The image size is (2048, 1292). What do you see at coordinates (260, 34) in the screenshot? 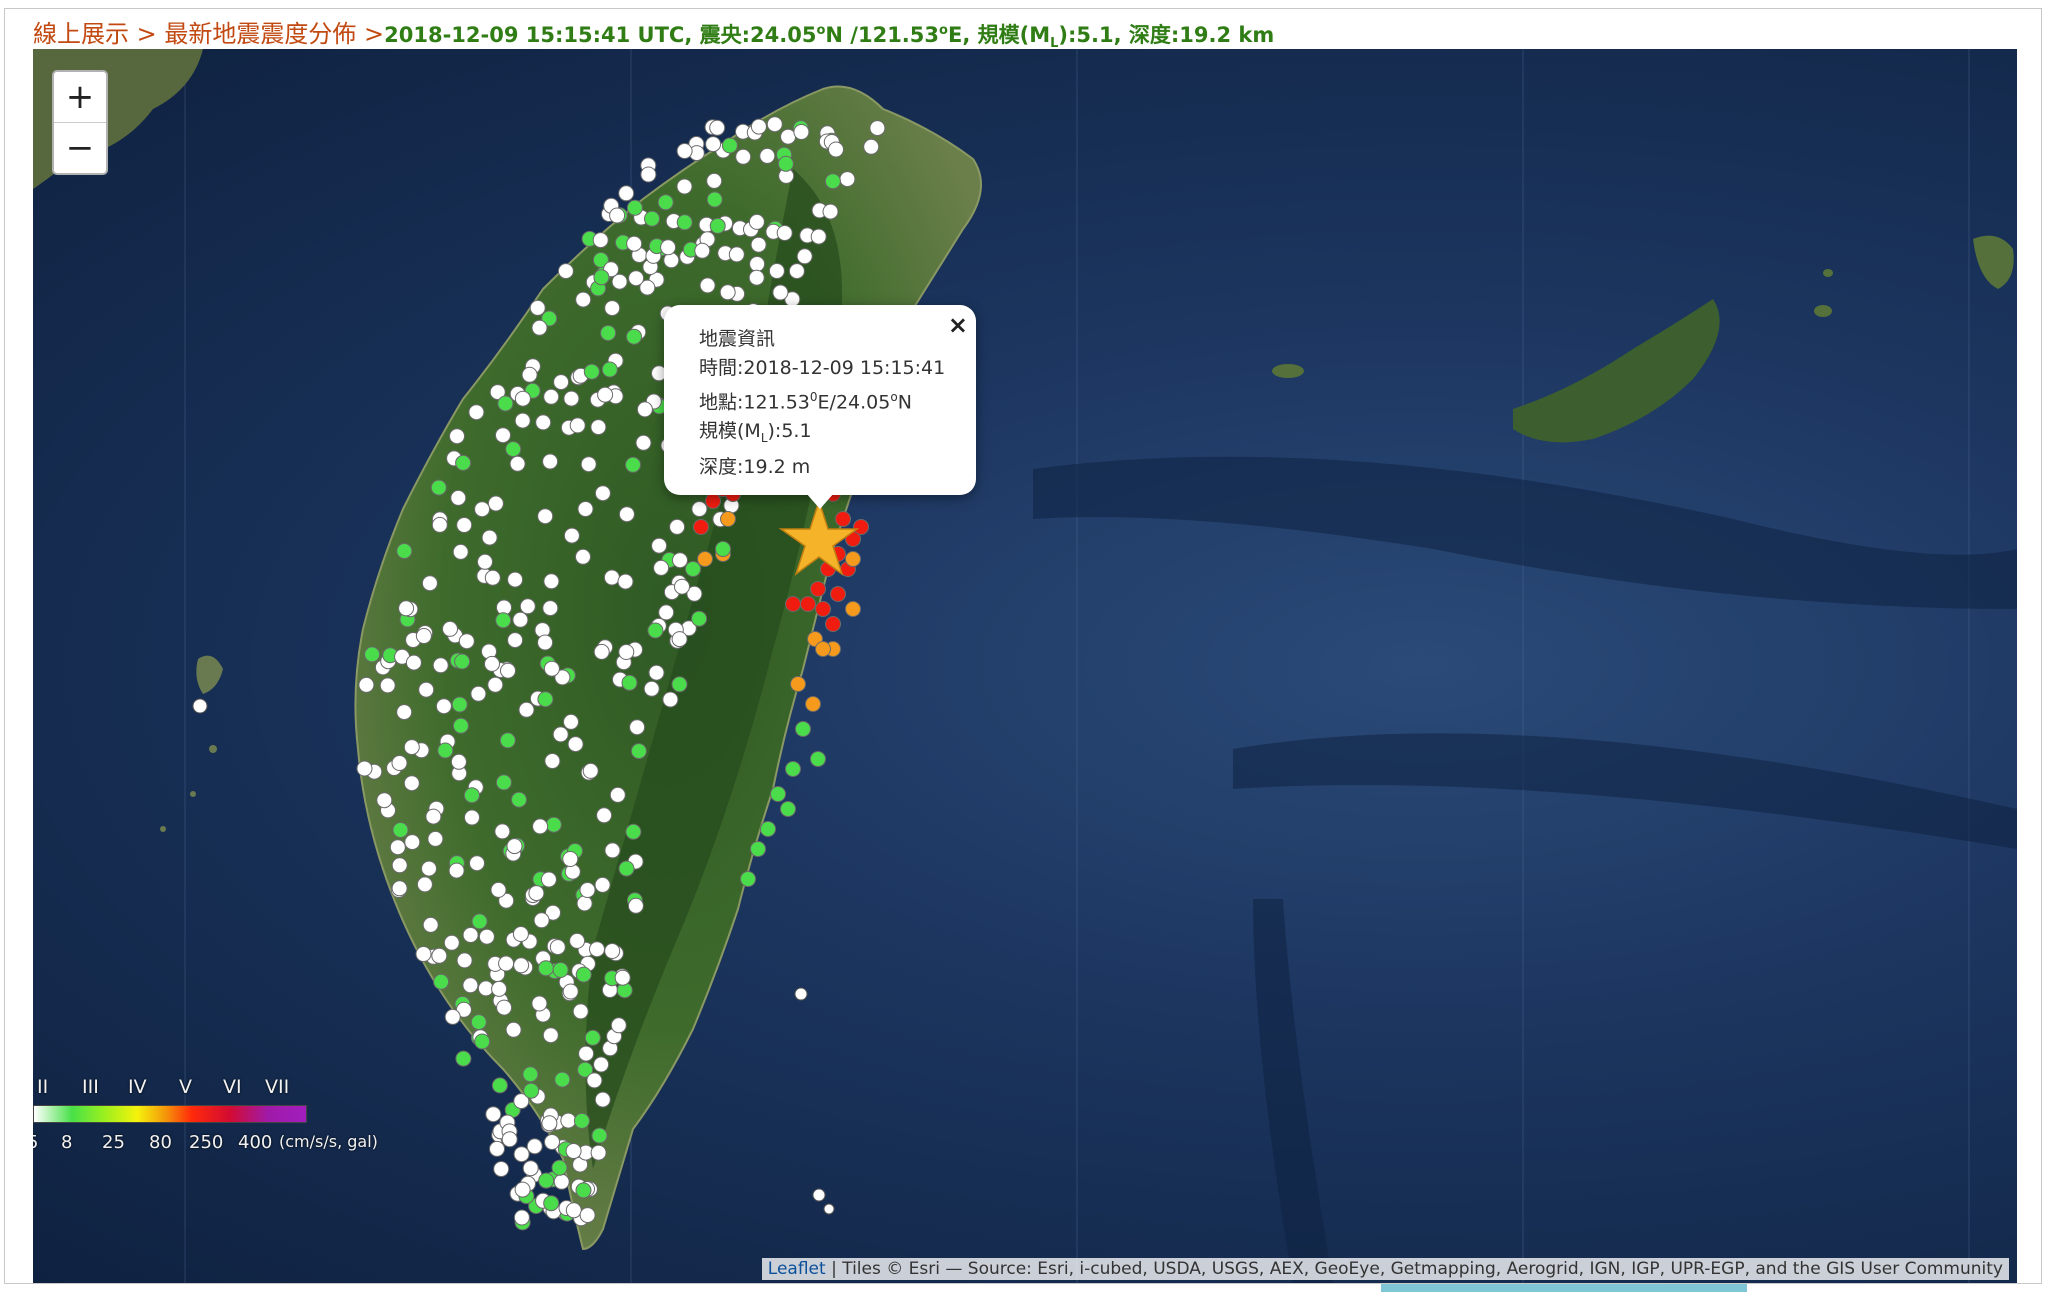
I see `breadcrumb-latest-intensity: 最新地震震度分佈` at bounding box center [260, 34].